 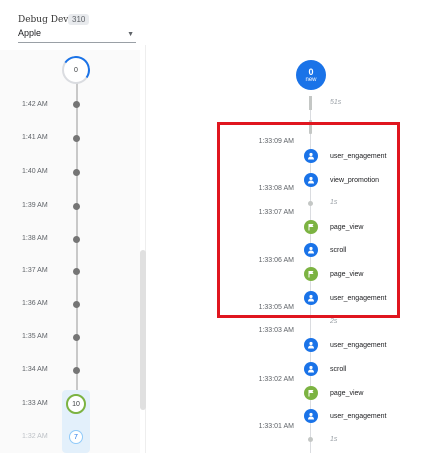 What do you see at coordinates (35, 104) in the screenshot?
I see `minute-label: 1:42 AM` at bounding box center [35, 104].